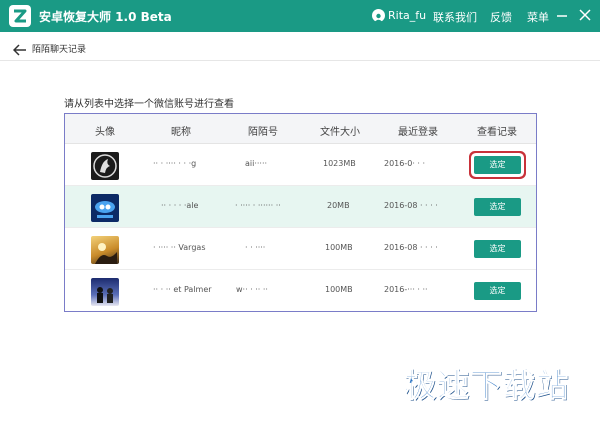  What do you see at coordinates (300, 16) in the screenshot?
I see `title-bar: 安卓恢复大师 1.0 Beta Rita_fu 联系我们 反馈 菜单` at bounding box center [300, 16].